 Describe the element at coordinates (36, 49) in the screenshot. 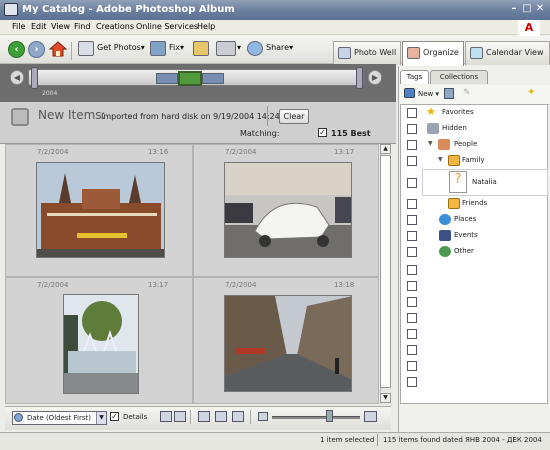

I see `forward-button: ›` at that location.